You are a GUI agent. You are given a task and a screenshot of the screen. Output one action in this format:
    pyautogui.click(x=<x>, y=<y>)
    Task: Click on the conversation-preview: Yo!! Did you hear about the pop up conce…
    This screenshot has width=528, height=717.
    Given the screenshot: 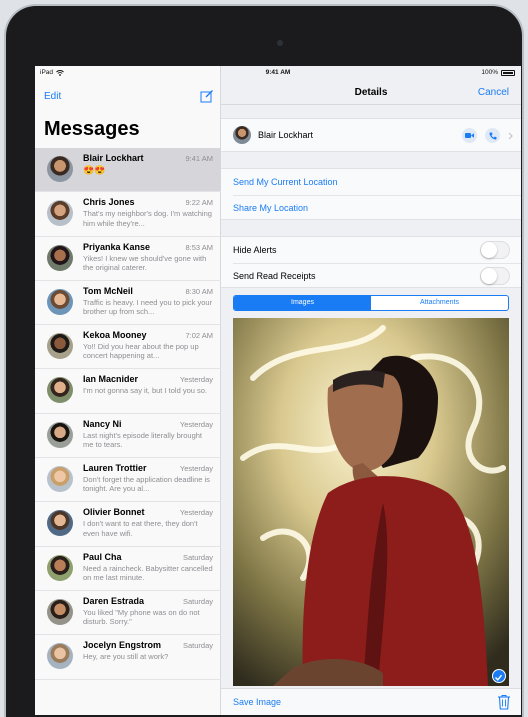 What is the action you would take?
    pyautogui.click(x=141, y=351)
    